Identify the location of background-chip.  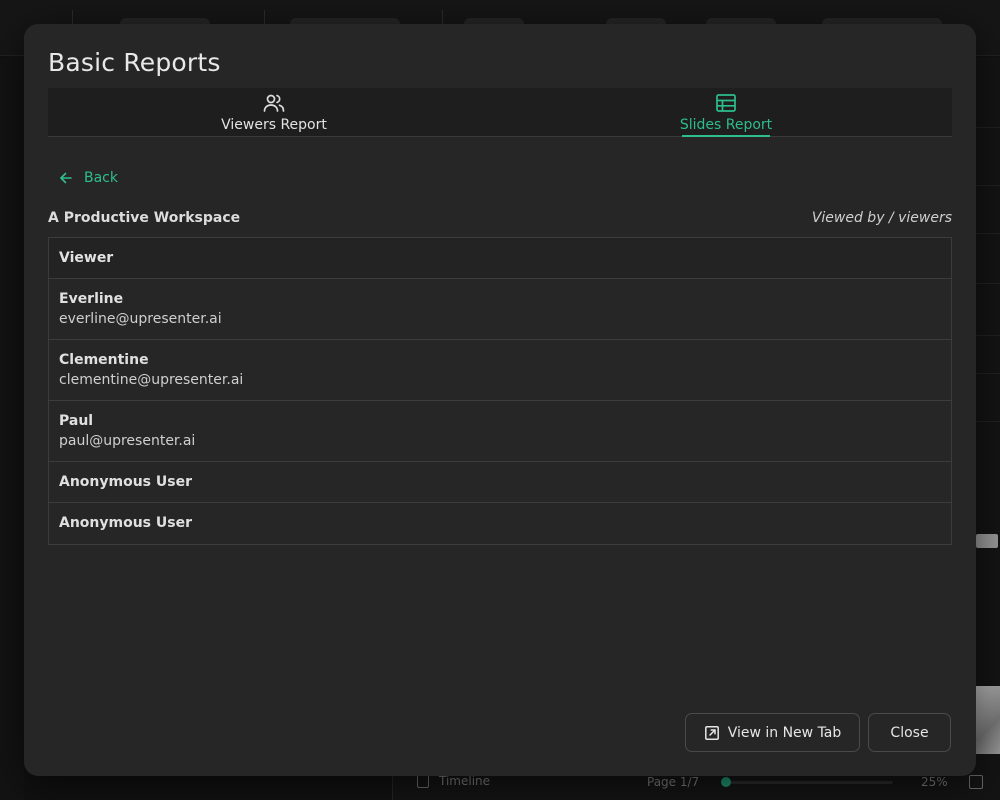
(987, 541).